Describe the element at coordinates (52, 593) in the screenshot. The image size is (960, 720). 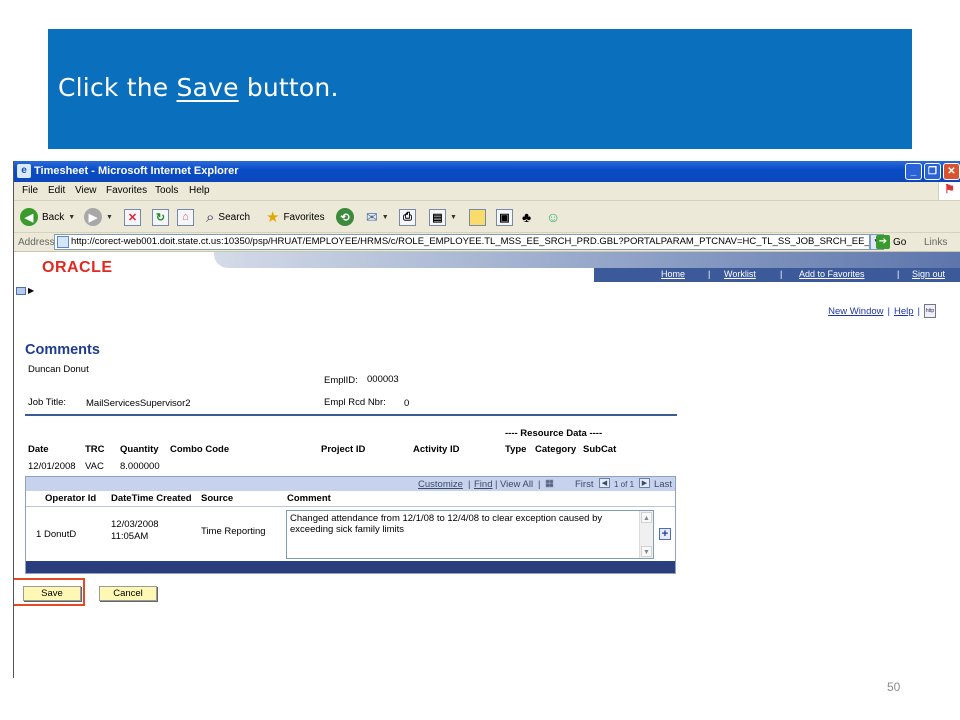
I see `save-button: Save` at that location.